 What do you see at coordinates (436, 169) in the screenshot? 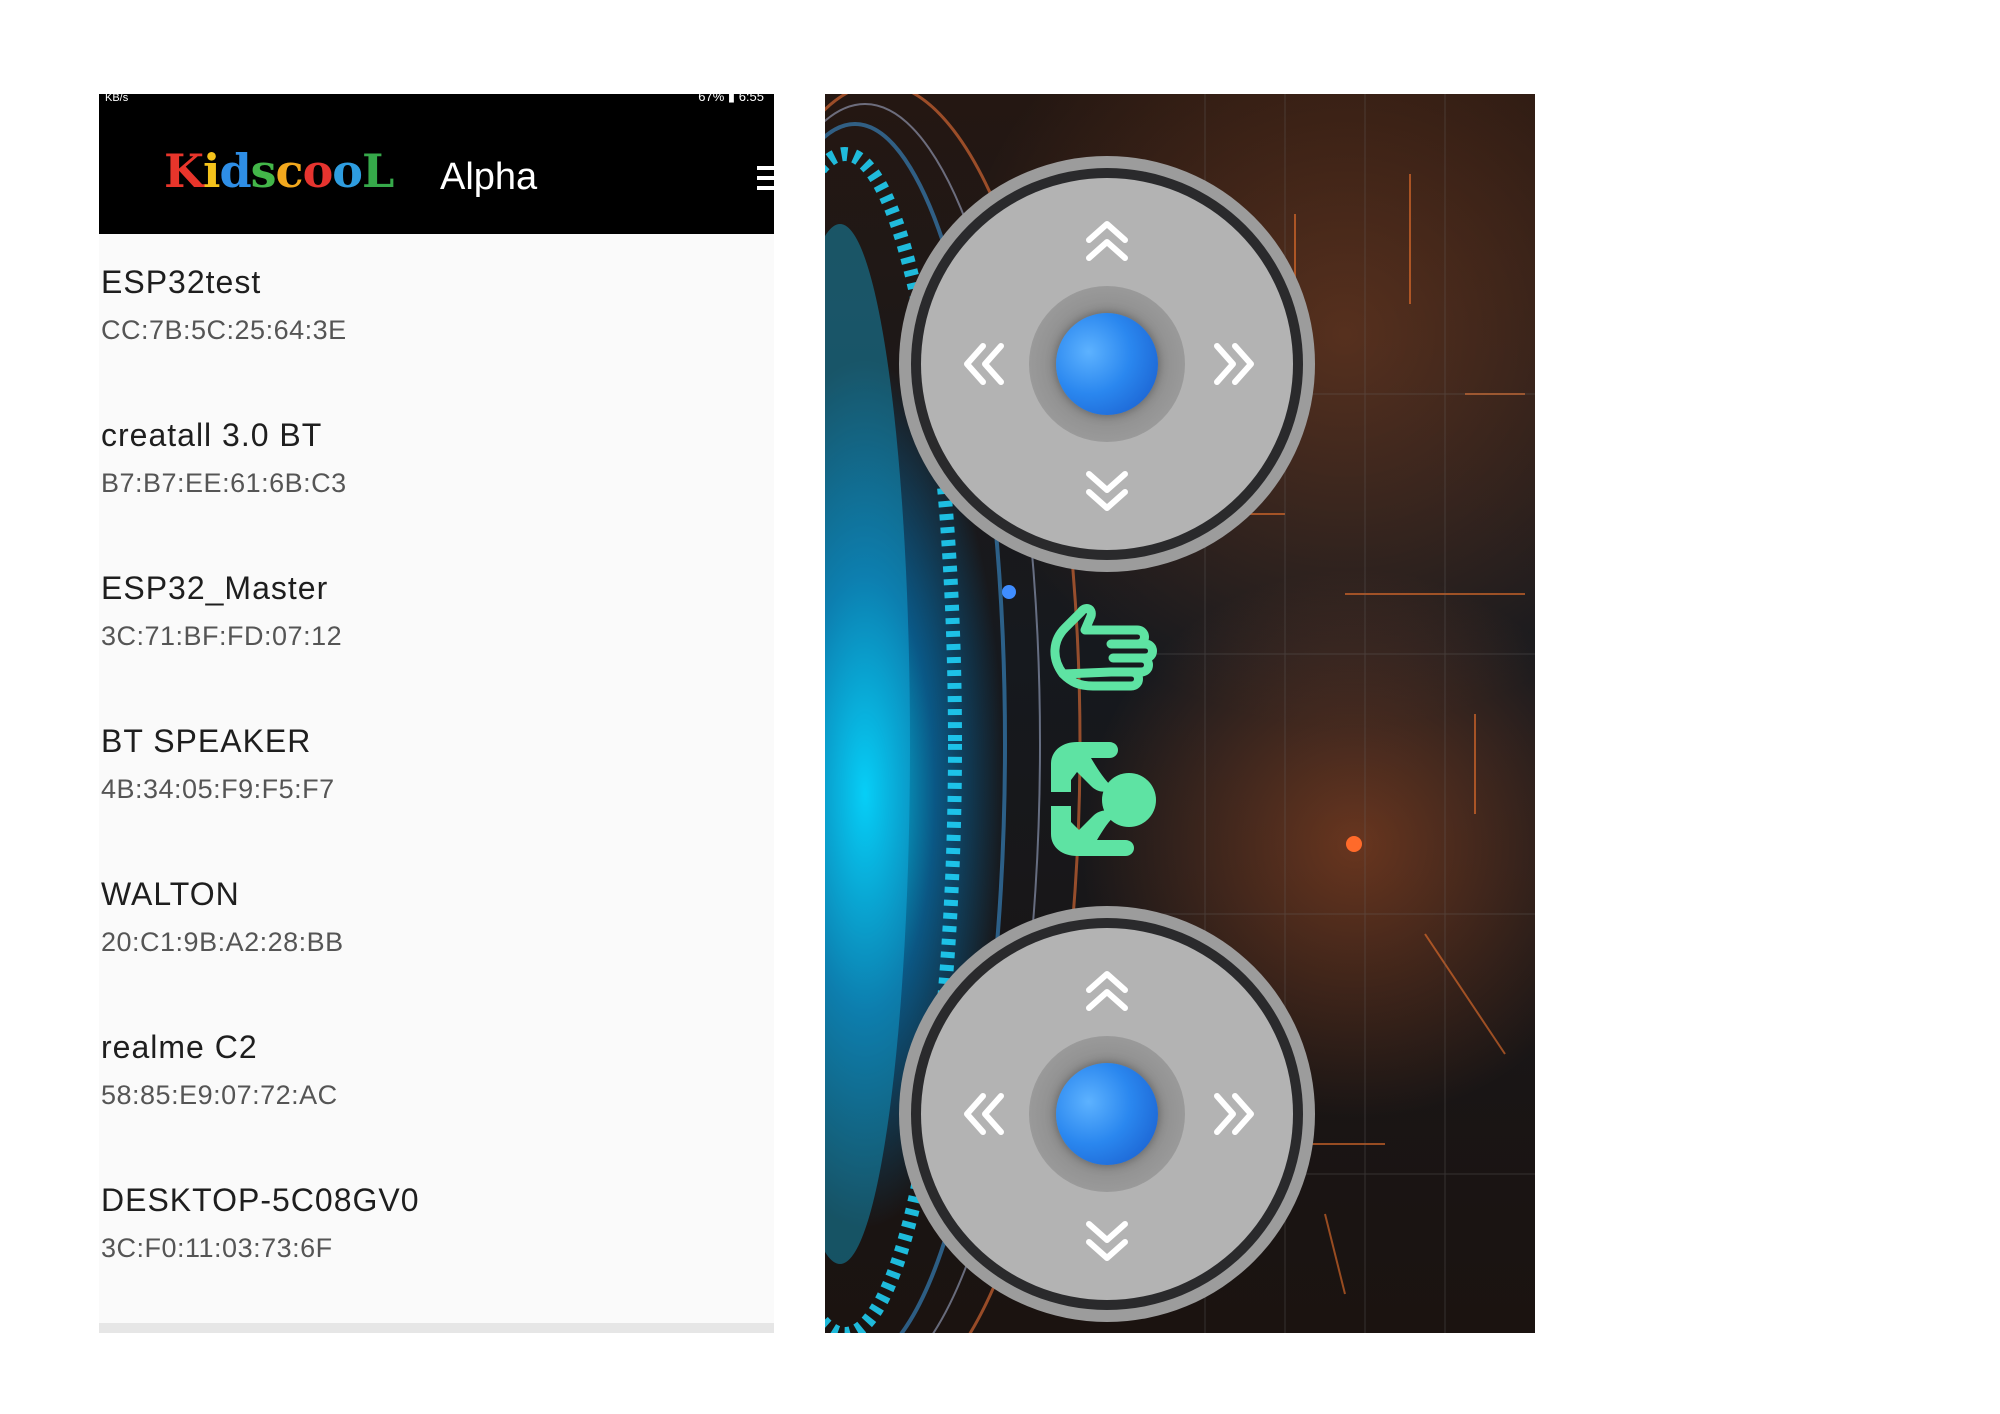
I see `app-header: KidscooL Alpha` at bounding box center [436, 169].